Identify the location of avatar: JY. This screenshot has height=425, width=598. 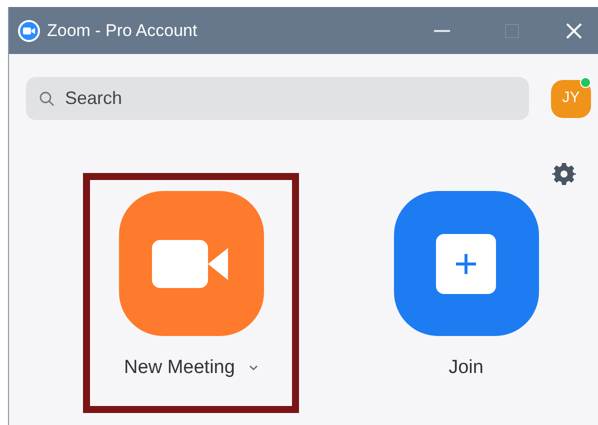
(571, 99).